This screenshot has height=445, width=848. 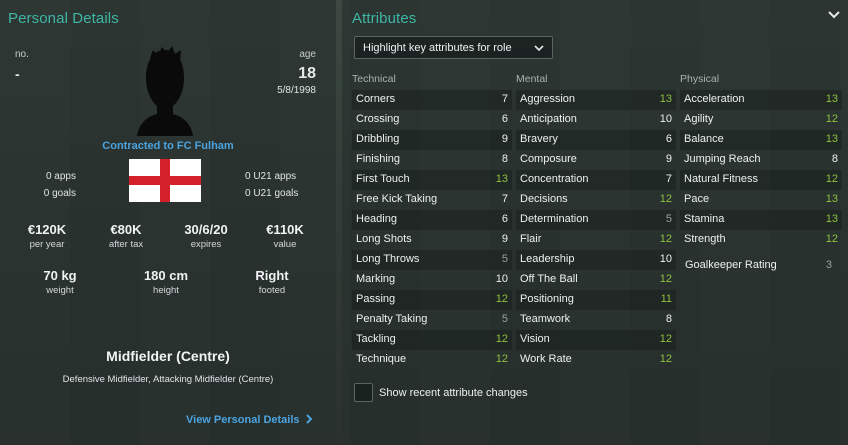 What do you see at coordinates (545, 319) in the screenshot?
I see `attribute-name: Teamwork` at bounding box center [545, 319].